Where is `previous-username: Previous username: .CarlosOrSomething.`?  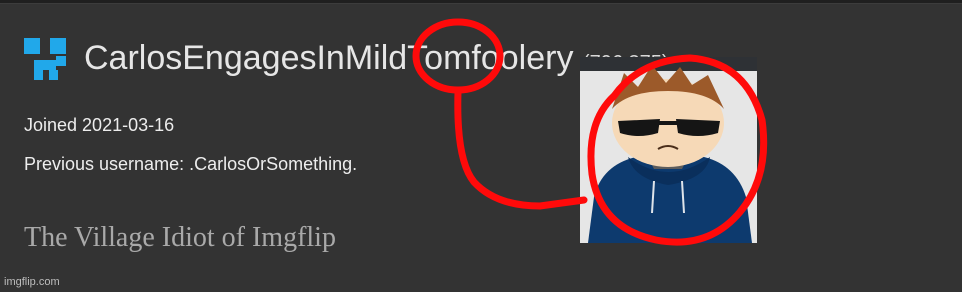
previous-username: Previous username: .CarlosOrSomething. is located at coordinates (191, 164).